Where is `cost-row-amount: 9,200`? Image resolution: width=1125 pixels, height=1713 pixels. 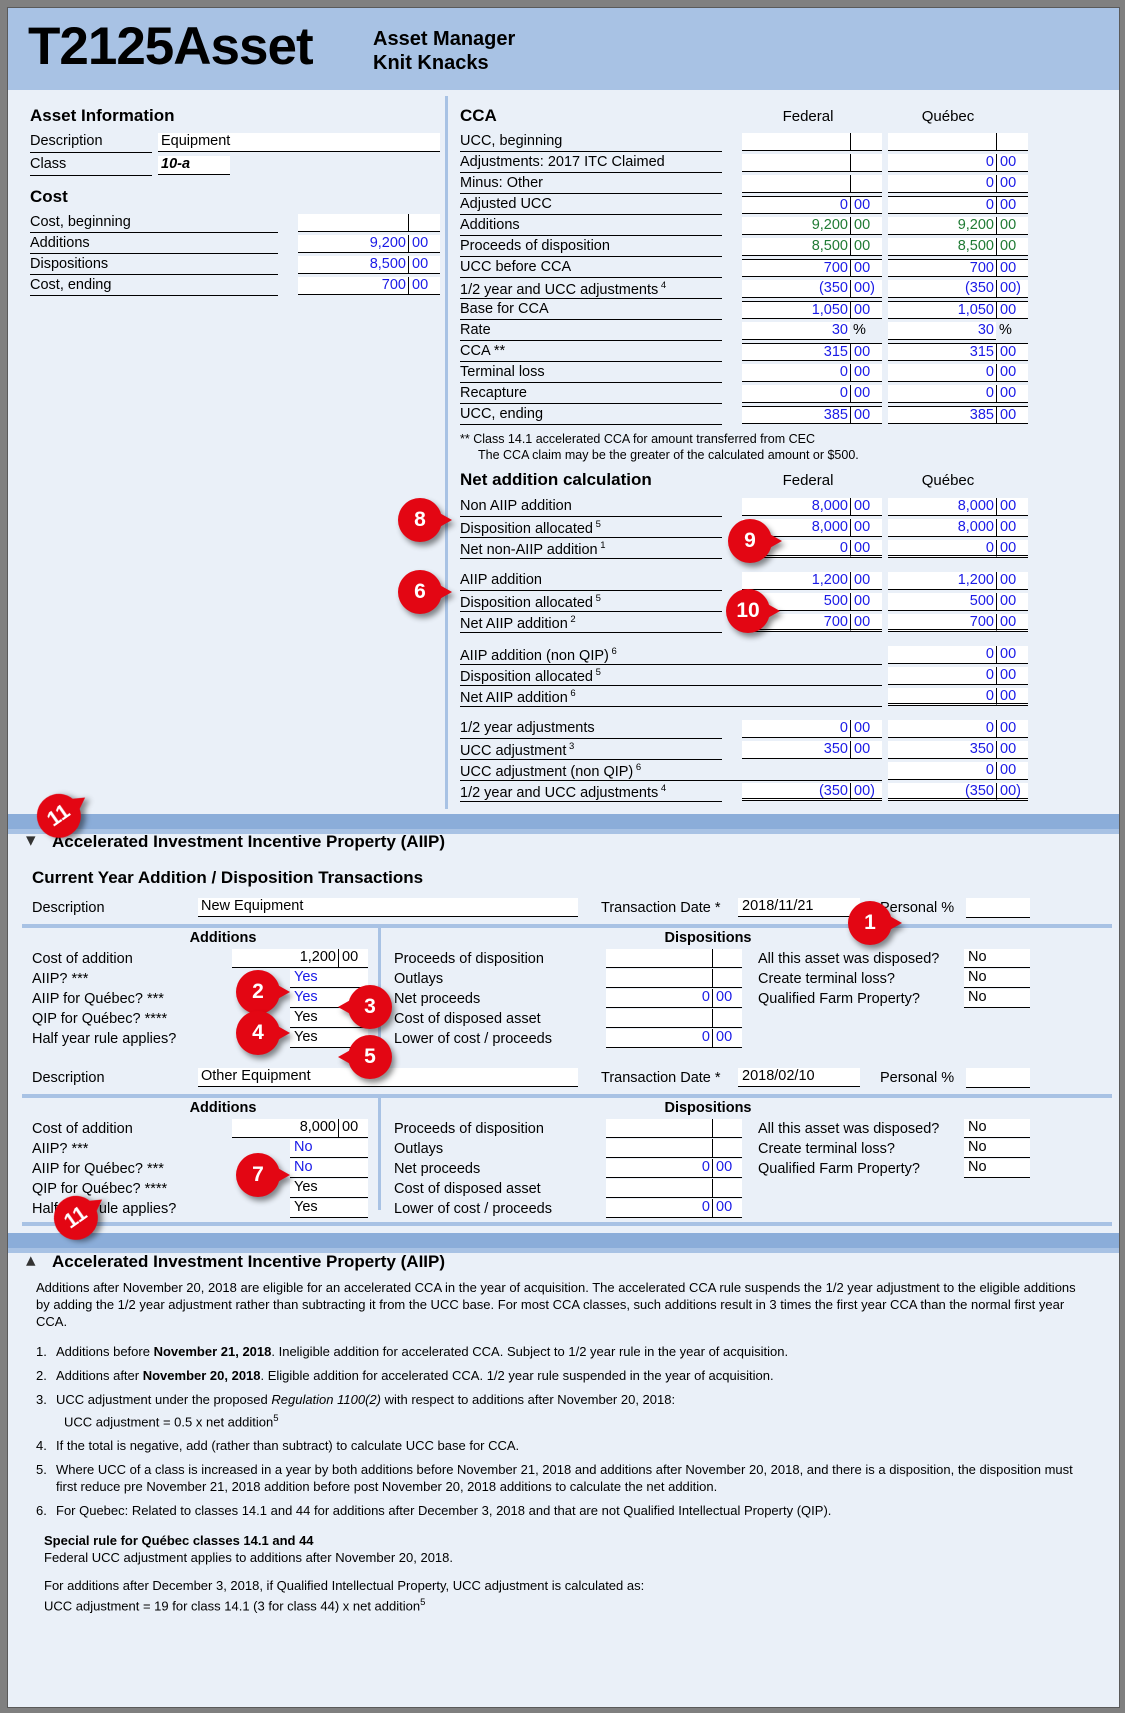 cost-row-amount: 9,200 is located at coordinates (353, 244).